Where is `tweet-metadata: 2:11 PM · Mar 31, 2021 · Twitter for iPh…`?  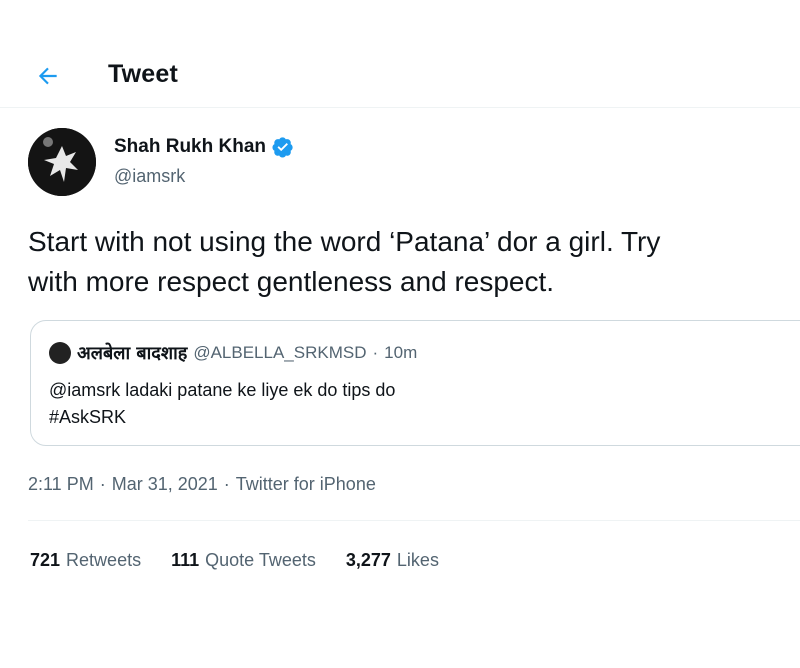 tweet-metadata: 2:11 PM · Mar 31, 2021 · Twitter for iPh… is located at coordinates (202, 484).